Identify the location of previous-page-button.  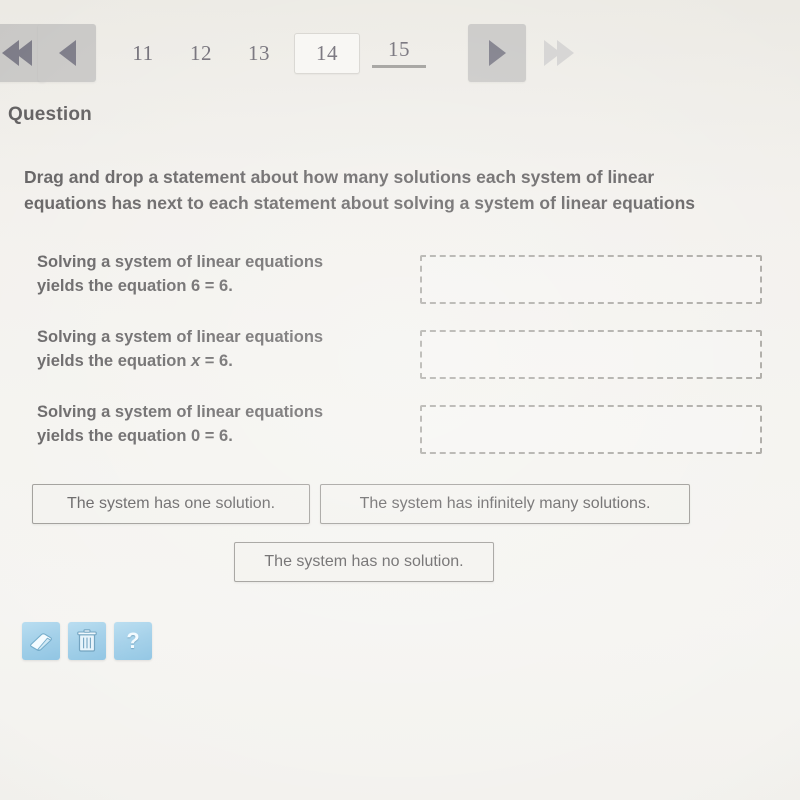
(67, 53).